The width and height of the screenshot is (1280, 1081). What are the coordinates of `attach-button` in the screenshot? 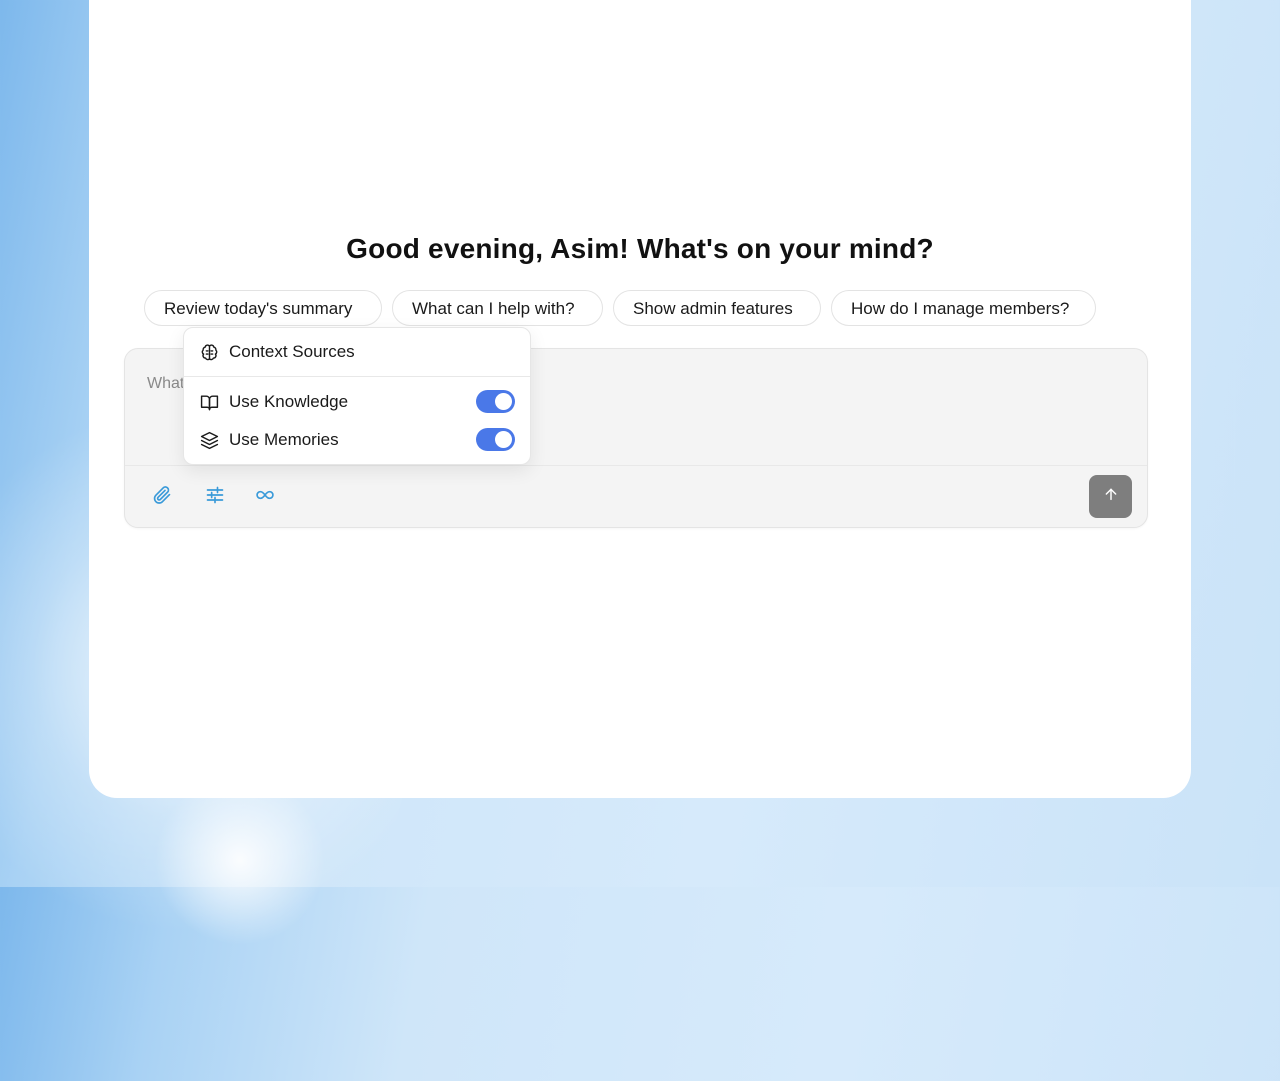 It's located at (162, 497).